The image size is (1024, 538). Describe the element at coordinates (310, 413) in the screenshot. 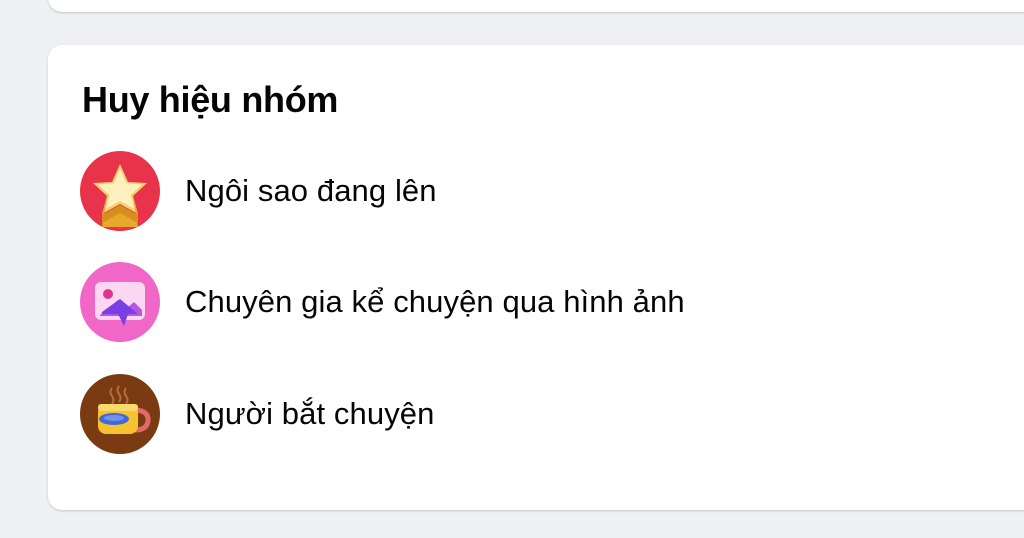

I see `badge-label: Người bắt chuyện` at that location.